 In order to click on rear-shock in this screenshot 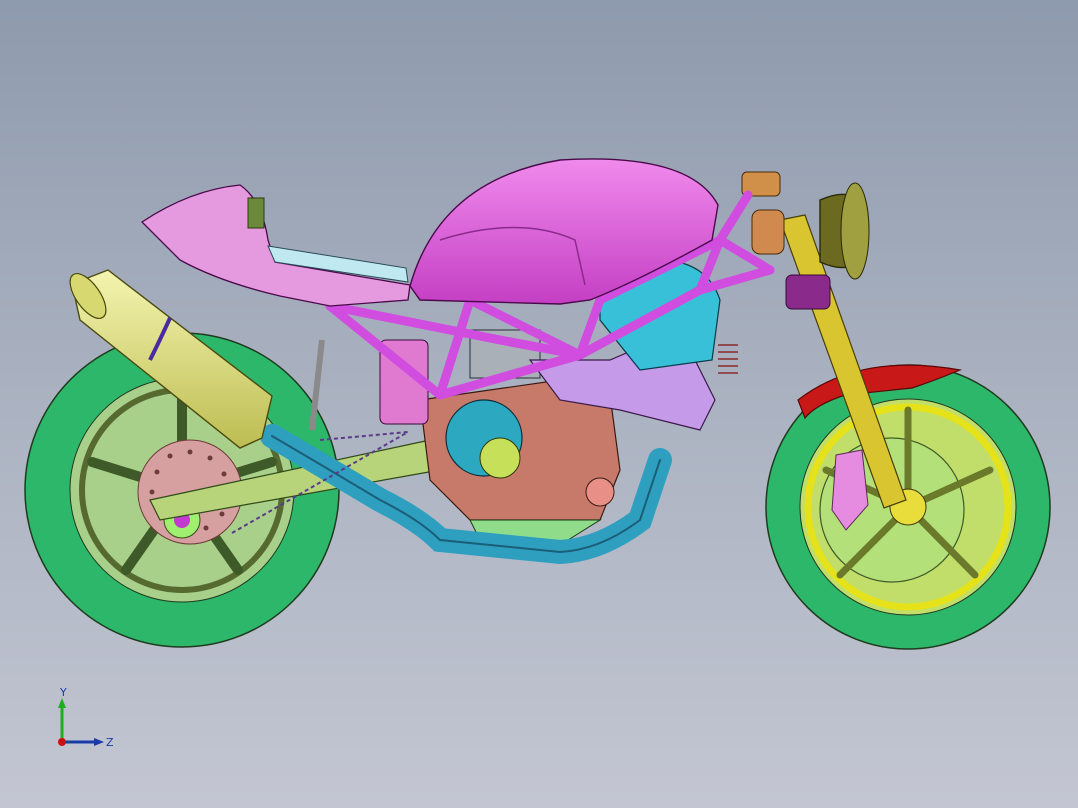, I will do `click(369, 385)`.